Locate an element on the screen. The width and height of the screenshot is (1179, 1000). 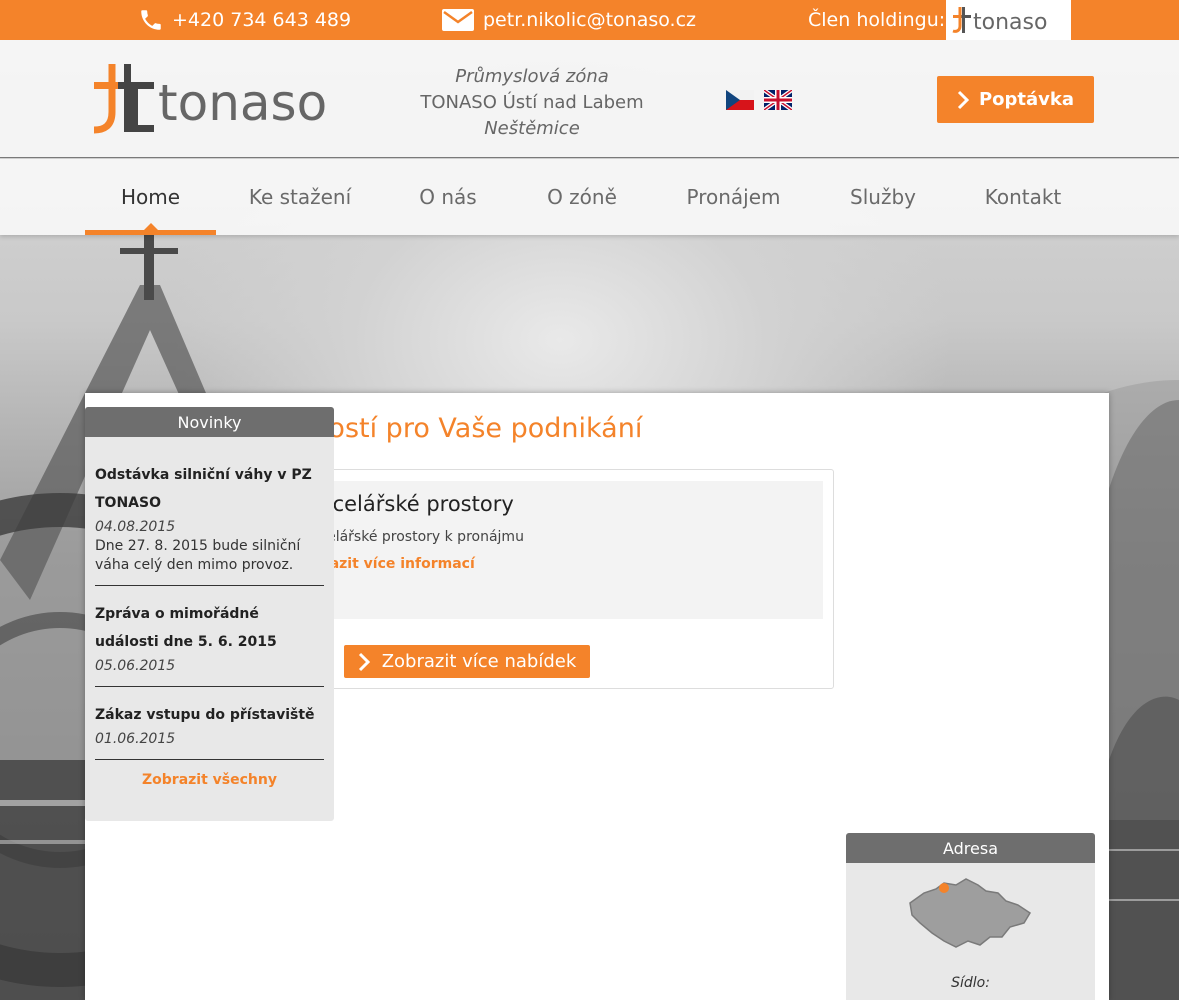
holding-logo: tonaso is located at coordinates (1008, 20).